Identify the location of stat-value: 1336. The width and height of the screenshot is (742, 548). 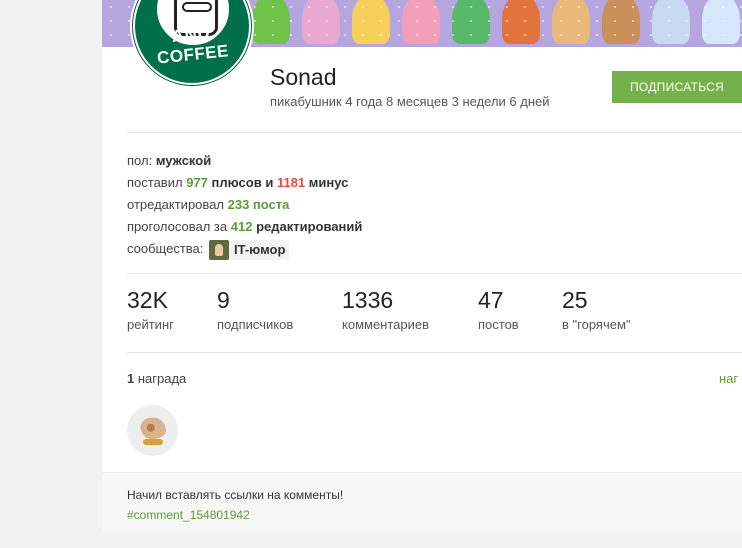
(368, 300).